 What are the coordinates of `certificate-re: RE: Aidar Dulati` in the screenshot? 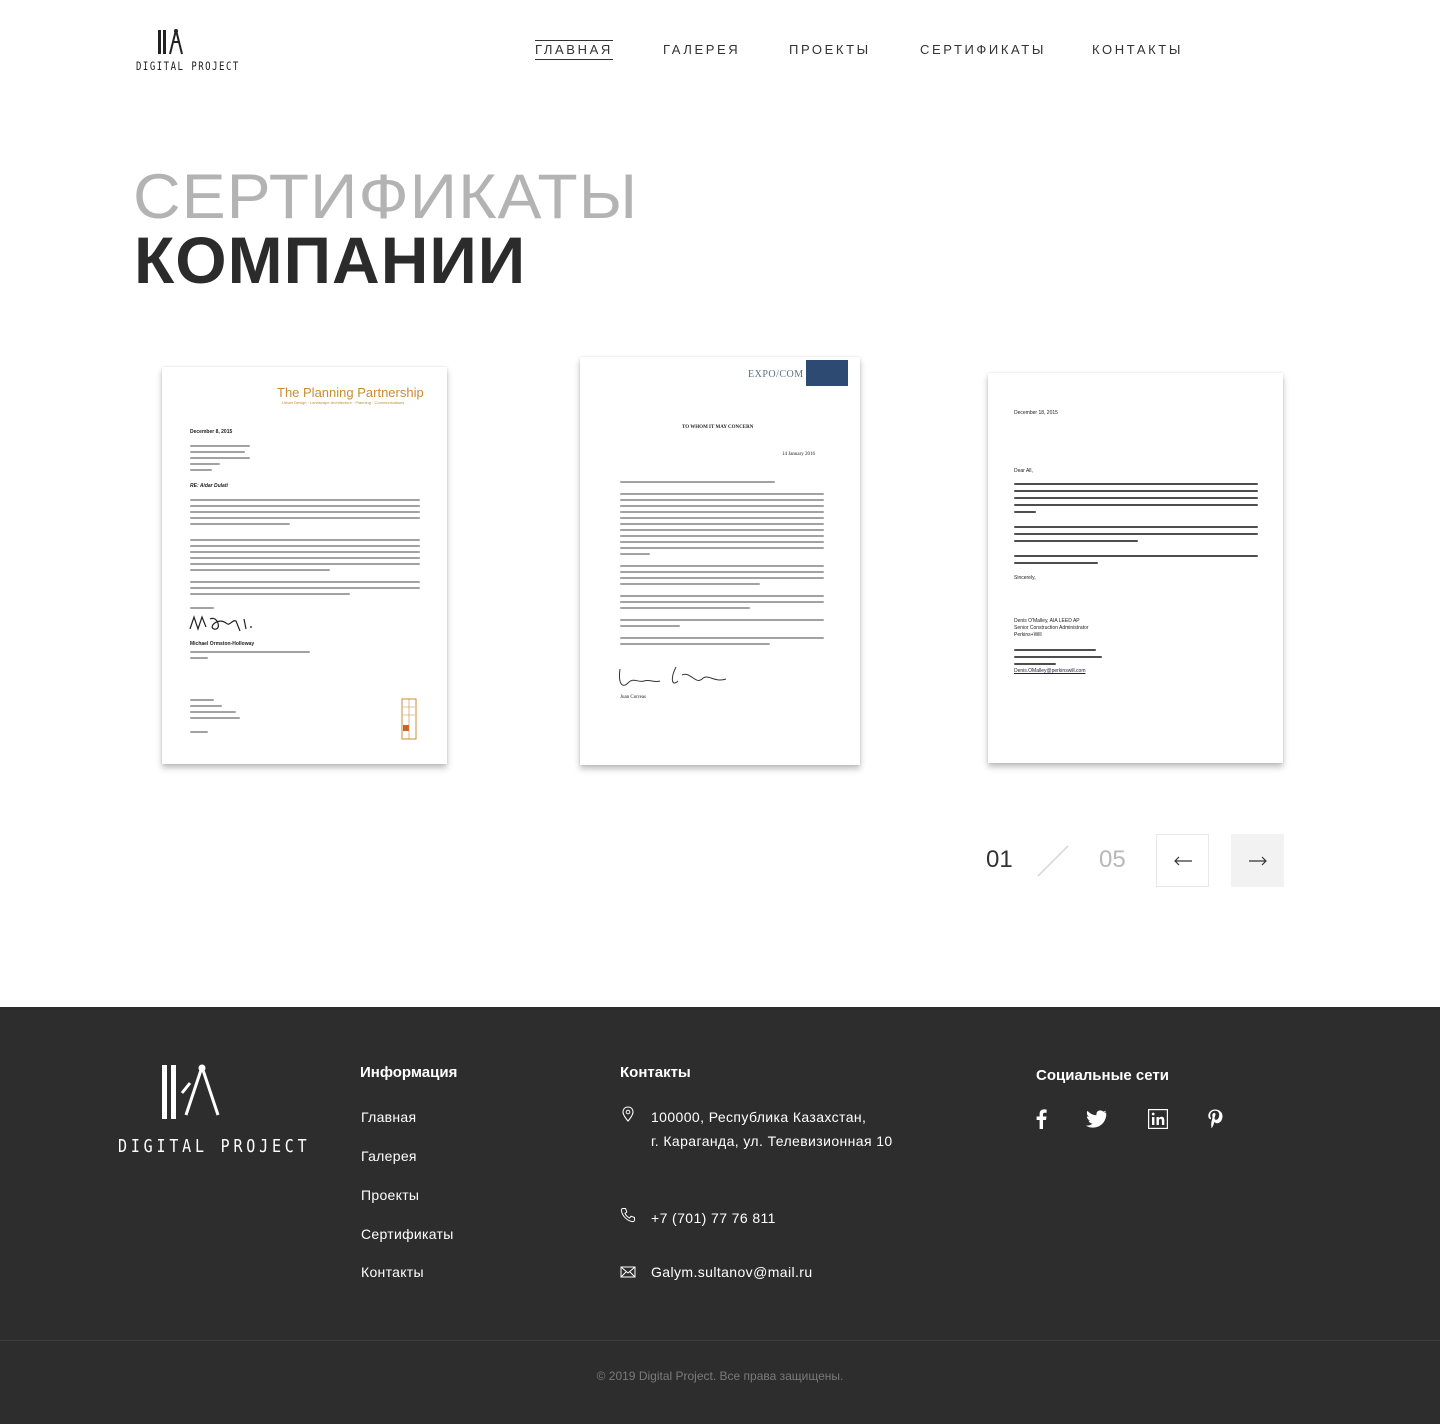 It's located at (209, 486).